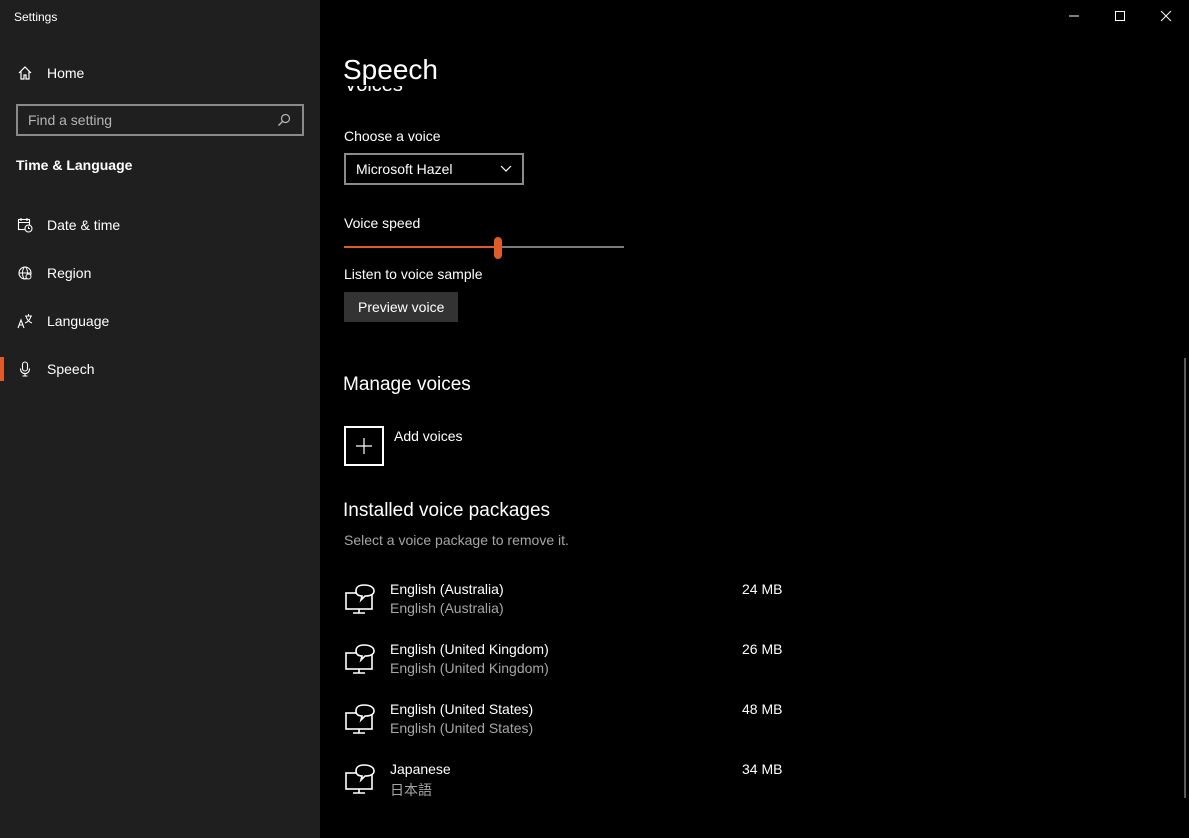 This screenshot has height=838, width=1189. What do you see at coordinates (469, 649) in the screenshot?
I see `voice-package-name: English (United Kingdom)` at bounding box center [469, 649].